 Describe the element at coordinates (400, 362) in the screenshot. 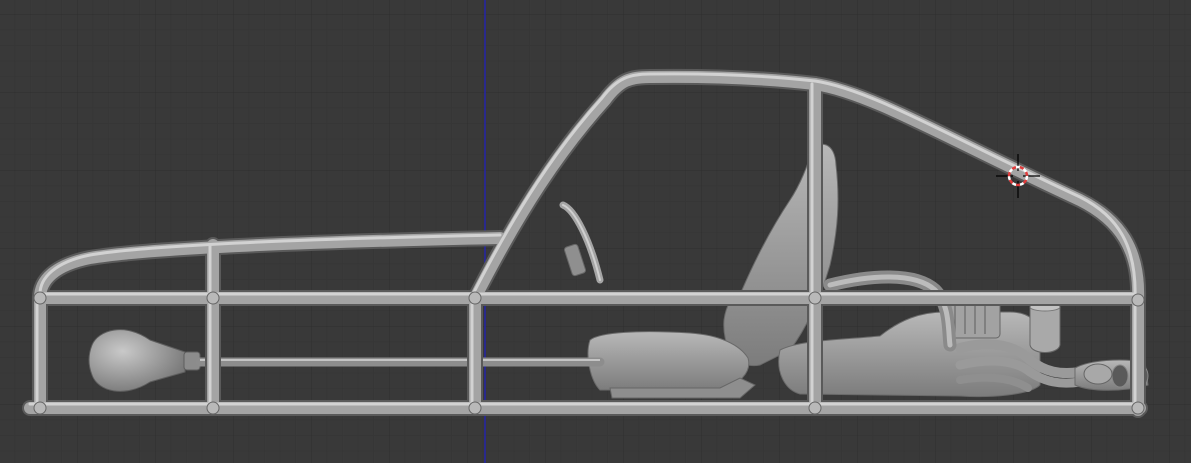

I see `drive-shaft` at that location.